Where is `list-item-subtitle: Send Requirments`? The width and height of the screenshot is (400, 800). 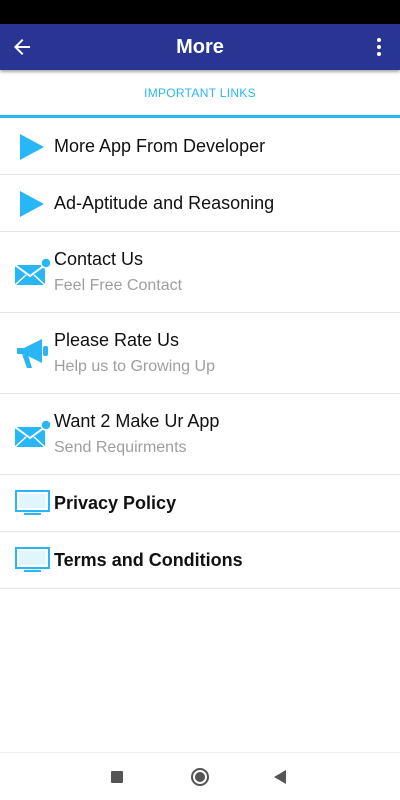
list-item-subtitle: Send Requirments is located at coordinates (120, 447).